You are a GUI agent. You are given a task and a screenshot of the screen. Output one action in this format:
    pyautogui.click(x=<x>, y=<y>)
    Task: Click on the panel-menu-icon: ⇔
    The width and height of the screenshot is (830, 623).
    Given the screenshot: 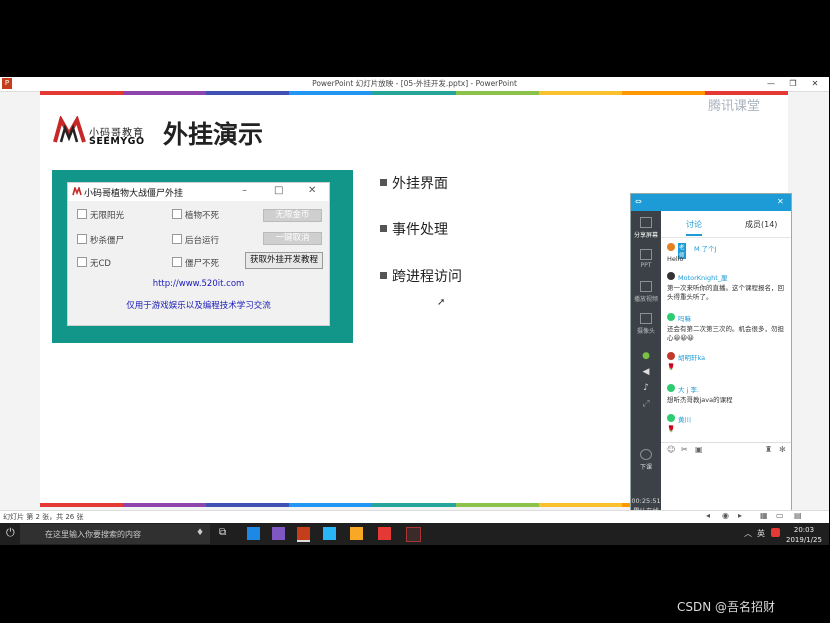 What is the action you would take?
    pyautogui.click(x=638, y=201)
    